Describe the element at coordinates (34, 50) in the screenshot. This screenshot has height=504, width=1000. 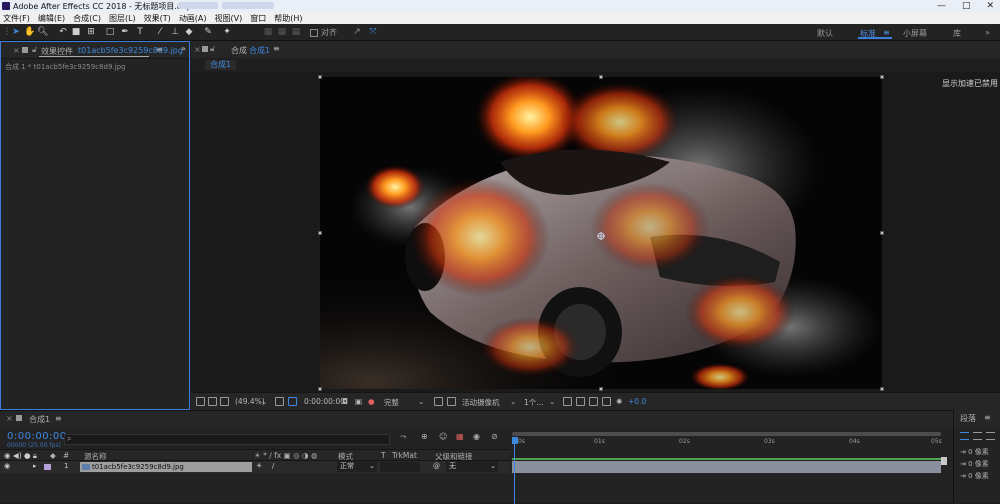
I see `lock-icon: 🔓︎` at that location.